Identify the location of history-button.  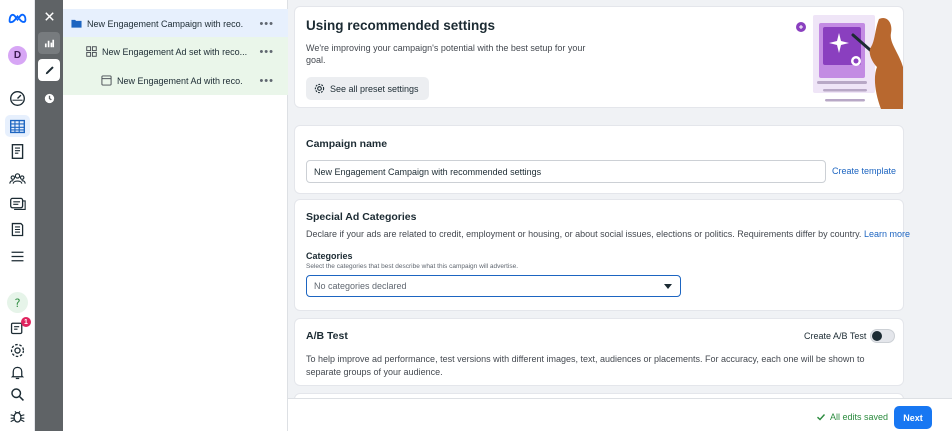
(49, 98).